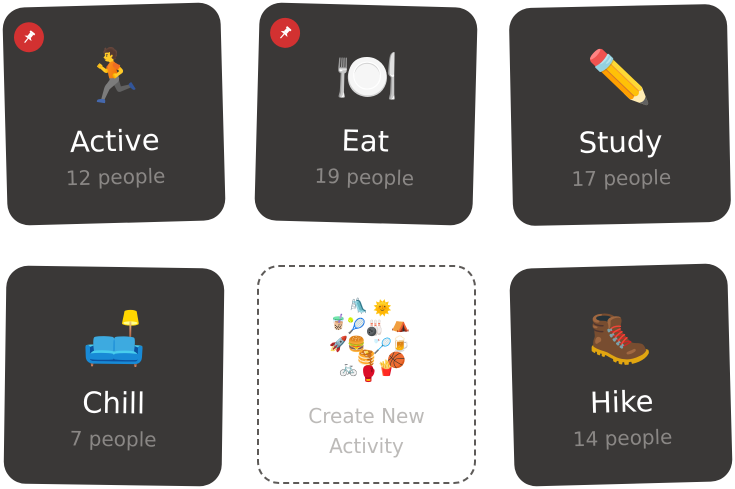 This screenshot has width=735, height=489. I want to click on activity-tile-active: 🏃 Active 12 people, so click(114, 114).